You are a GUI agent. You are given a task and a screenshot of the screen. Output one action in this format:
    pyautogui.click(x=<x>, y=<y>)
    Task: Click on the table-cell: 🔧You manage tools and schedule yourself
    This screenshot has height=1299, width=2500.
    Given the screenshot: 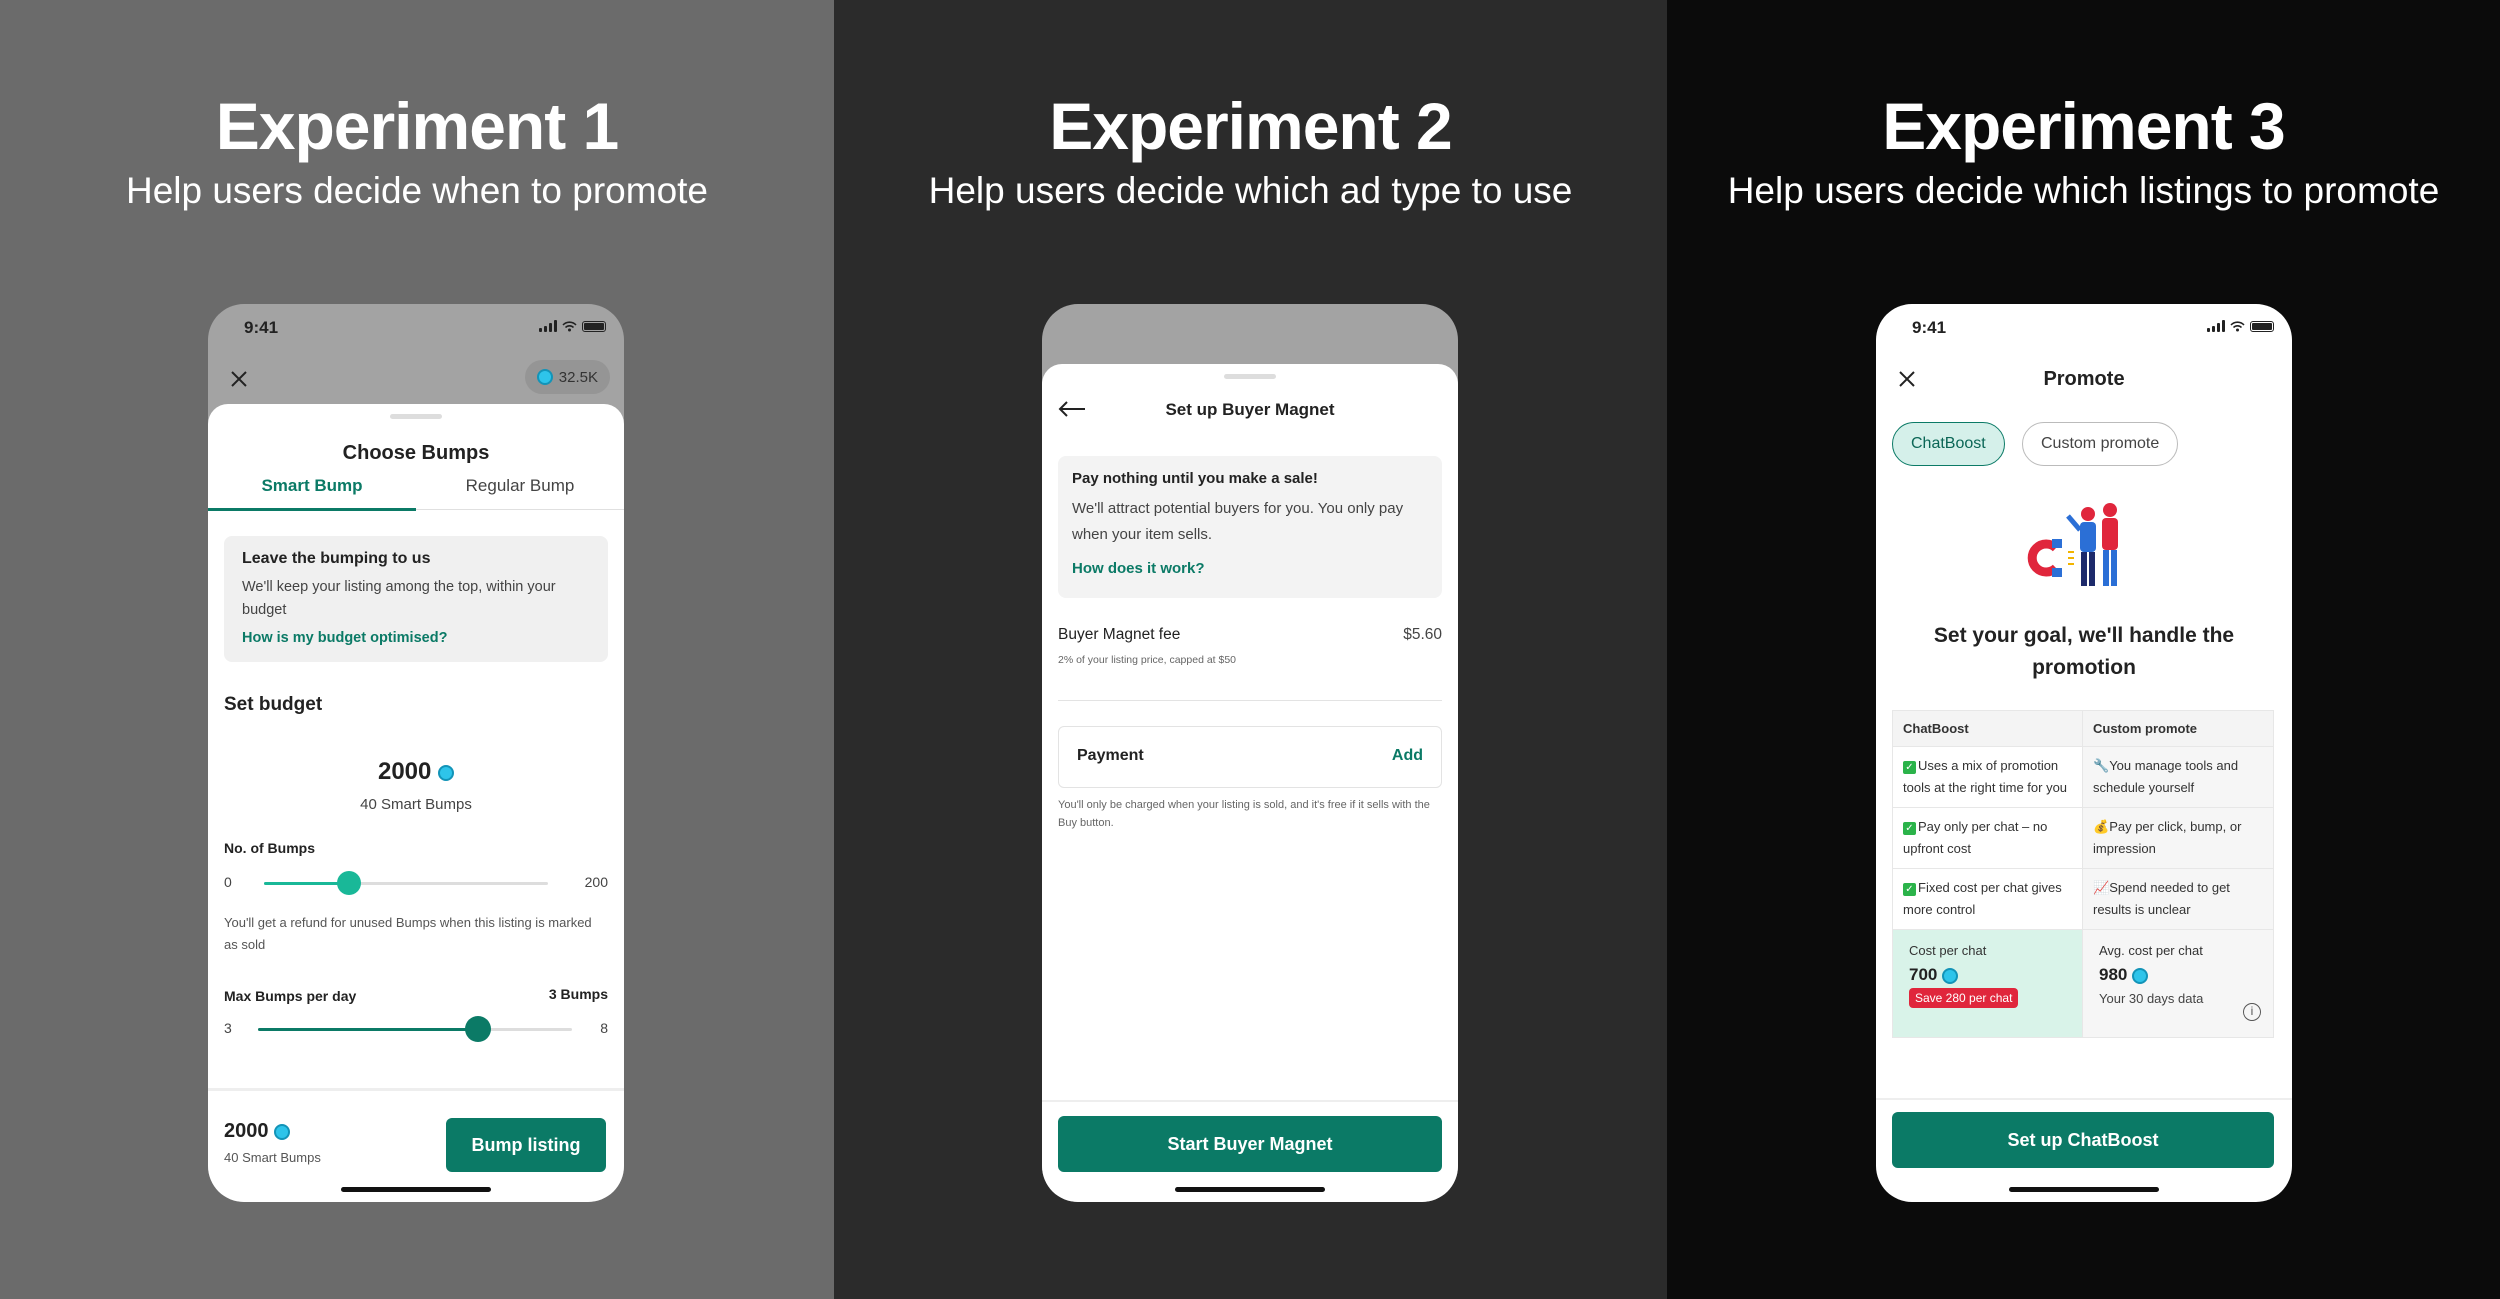 What is the action you would take?
    pyautogui.click(x=2178, y=777)
    